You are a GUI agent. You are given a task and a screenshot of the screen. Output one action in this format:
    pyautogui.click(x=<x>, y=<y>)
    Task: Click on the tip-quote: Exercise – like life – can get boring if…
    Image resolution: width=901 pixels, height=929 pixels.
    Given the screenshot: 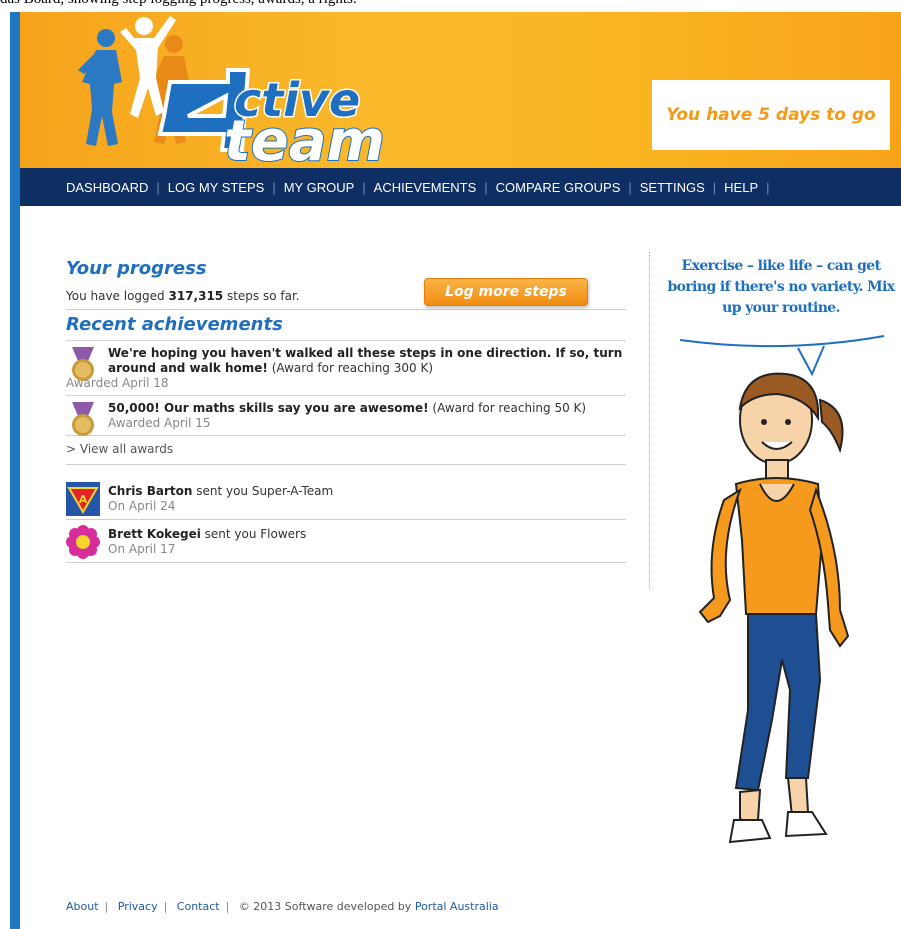 What is the action you would take?
    pyautogui.click(x=781, y=287)
    